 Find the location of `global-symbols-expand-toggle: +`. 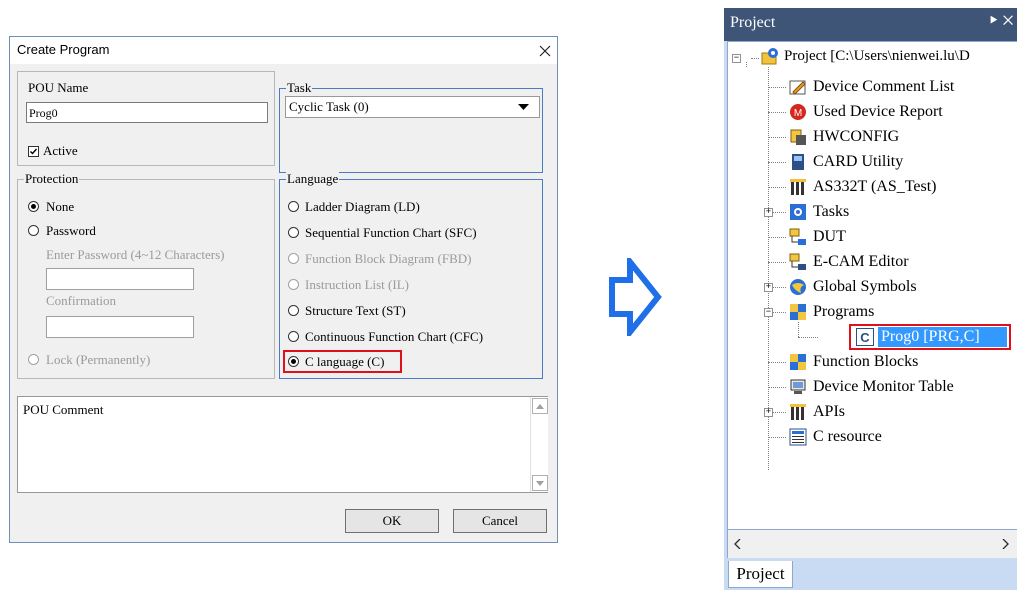

global-symbols-expand-toggle: + is located at coordinates (768, 287).